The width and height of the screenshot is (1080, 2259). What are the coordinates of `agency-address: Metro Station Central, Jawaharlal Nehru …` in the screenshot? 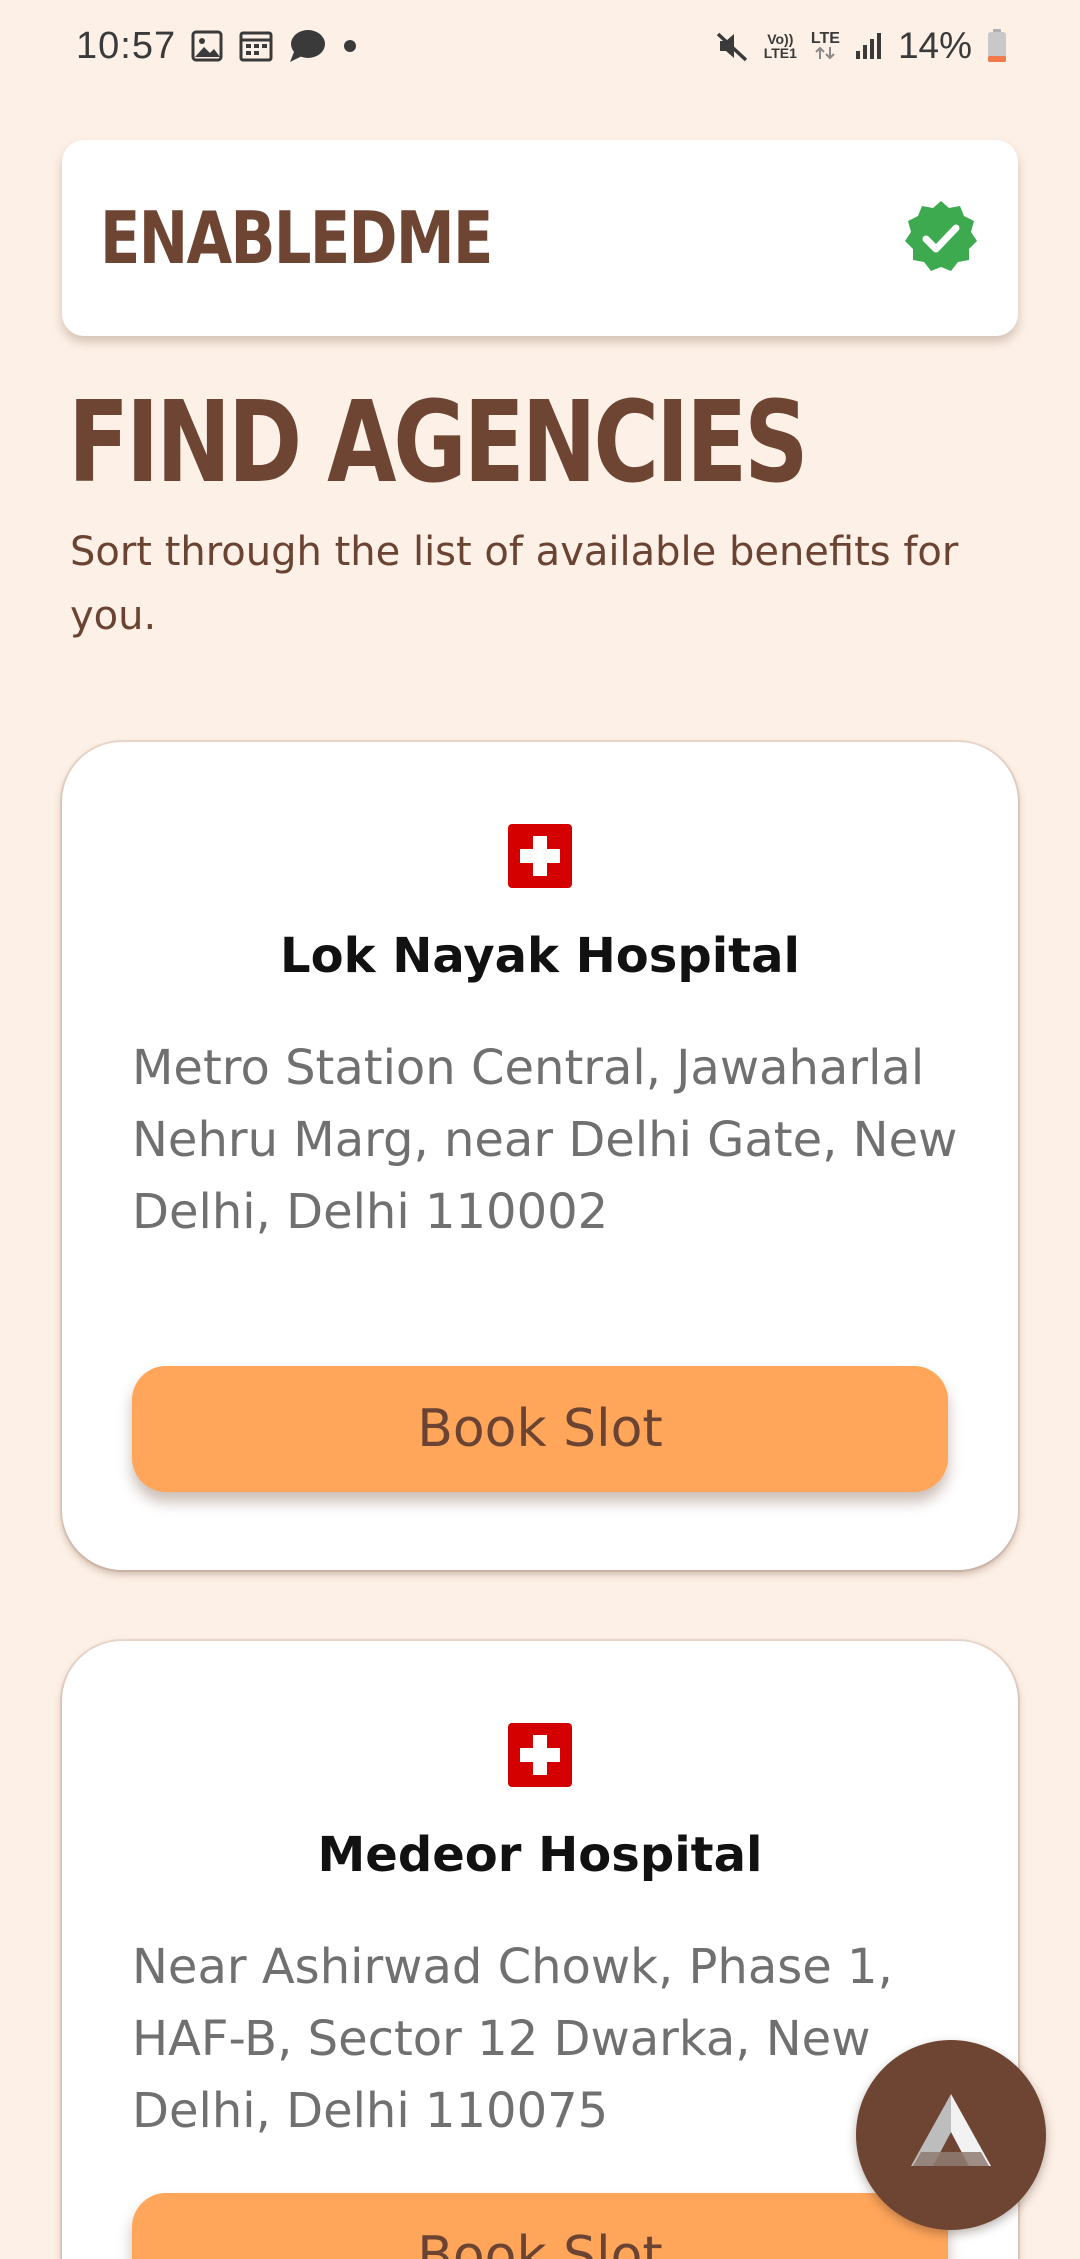 It's located at (545, 1140).